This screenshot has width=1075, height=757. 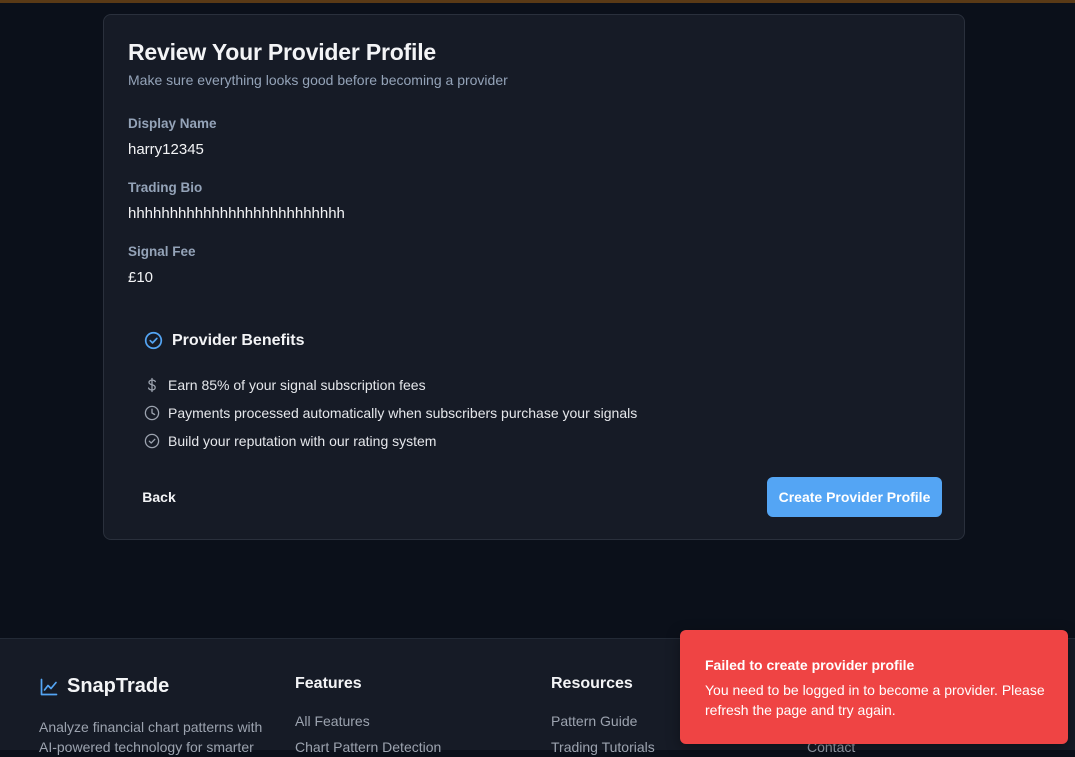 What do you see at coordinates (159, 497) in the screenshot?
I see `back-button: Back` at bounding box center [159, 497].